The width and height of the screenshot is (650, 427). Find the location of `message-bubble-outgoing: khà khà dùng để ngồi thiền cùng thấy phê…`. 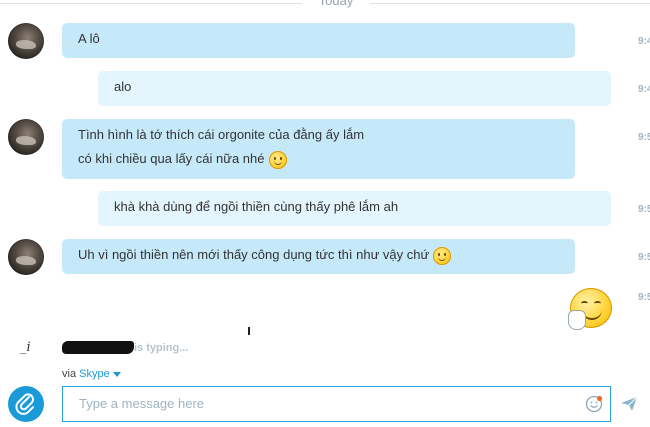

message-bubble-outgoing: khà khà dùng để ngồi thiền cùng thấy phê… is located at coordinates (354, 208).